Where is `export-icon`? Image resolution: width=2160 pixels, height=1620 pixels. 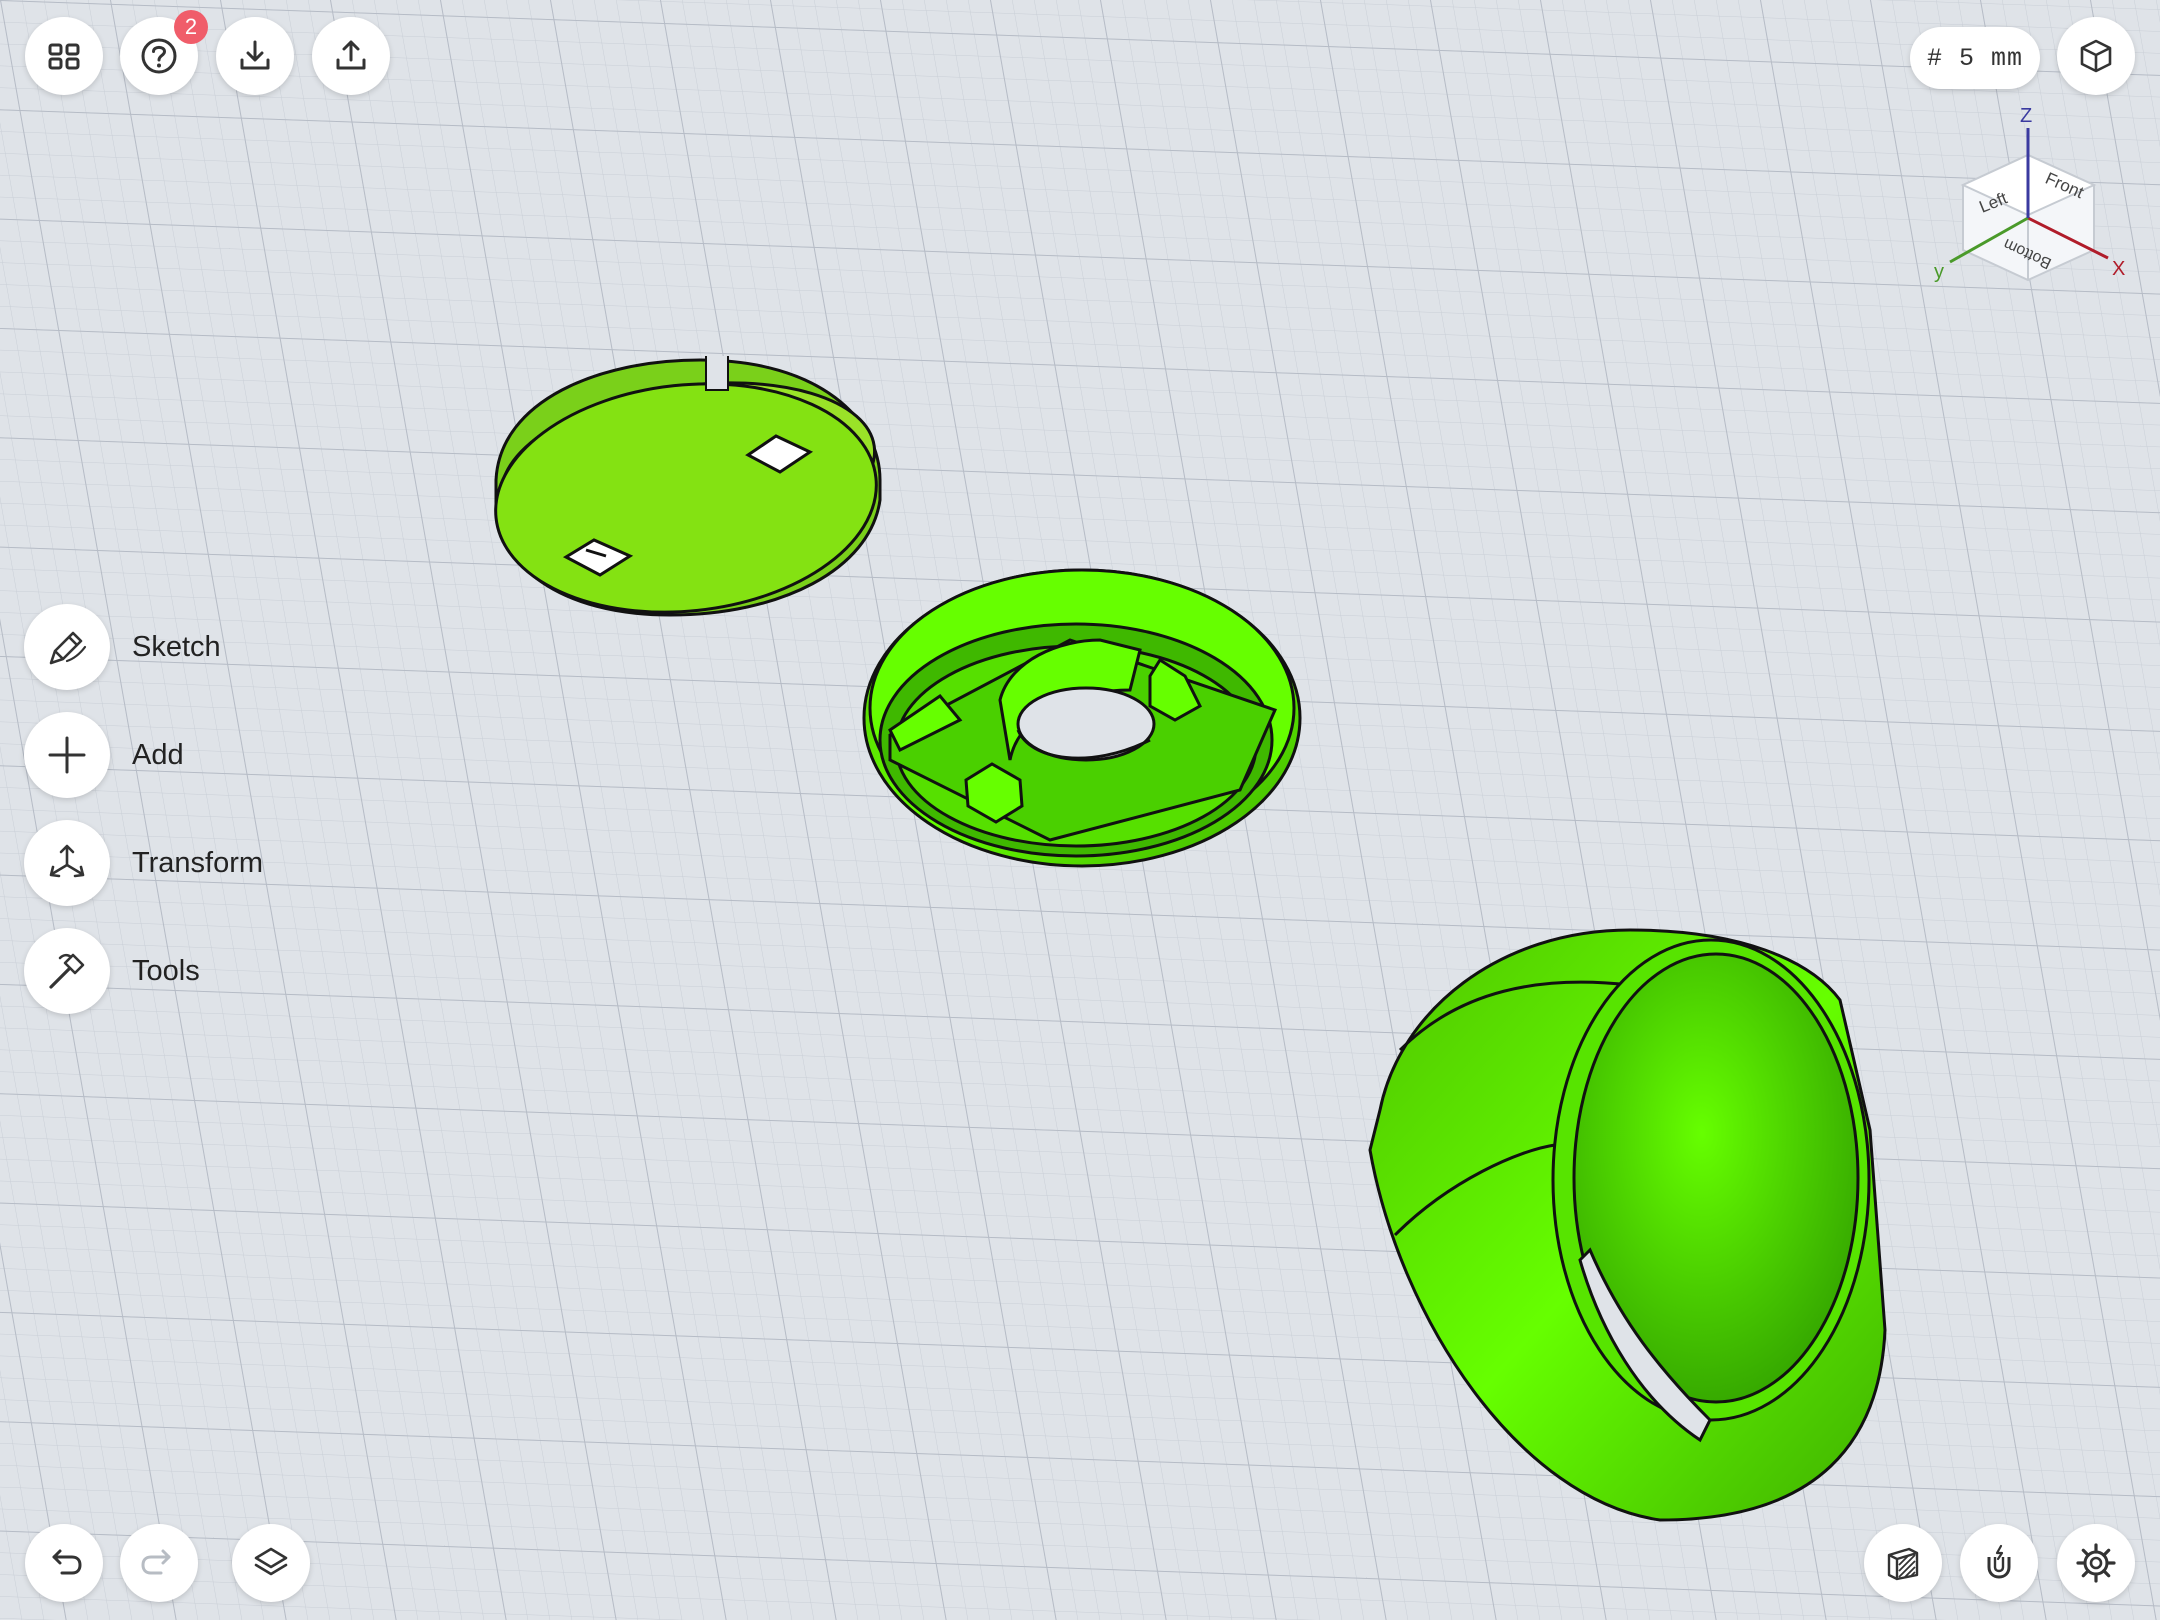 export-icon is located at coordinates (351, 55).